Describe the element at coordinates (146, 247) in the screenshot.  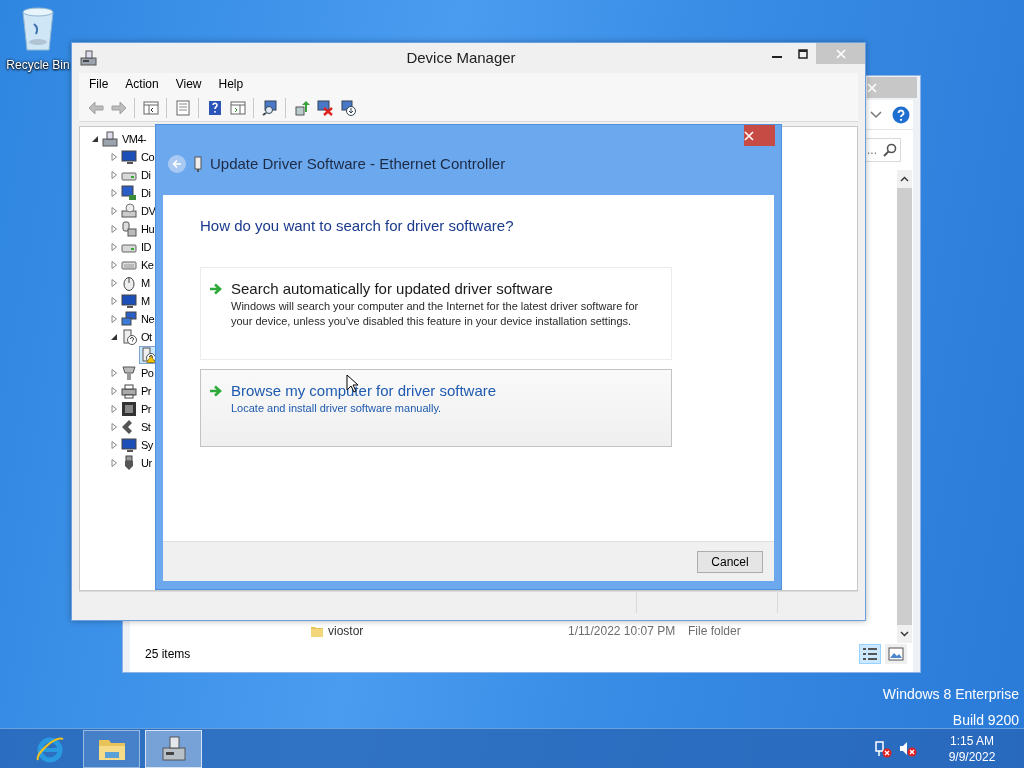
I see `tree-item: ID` at that location.